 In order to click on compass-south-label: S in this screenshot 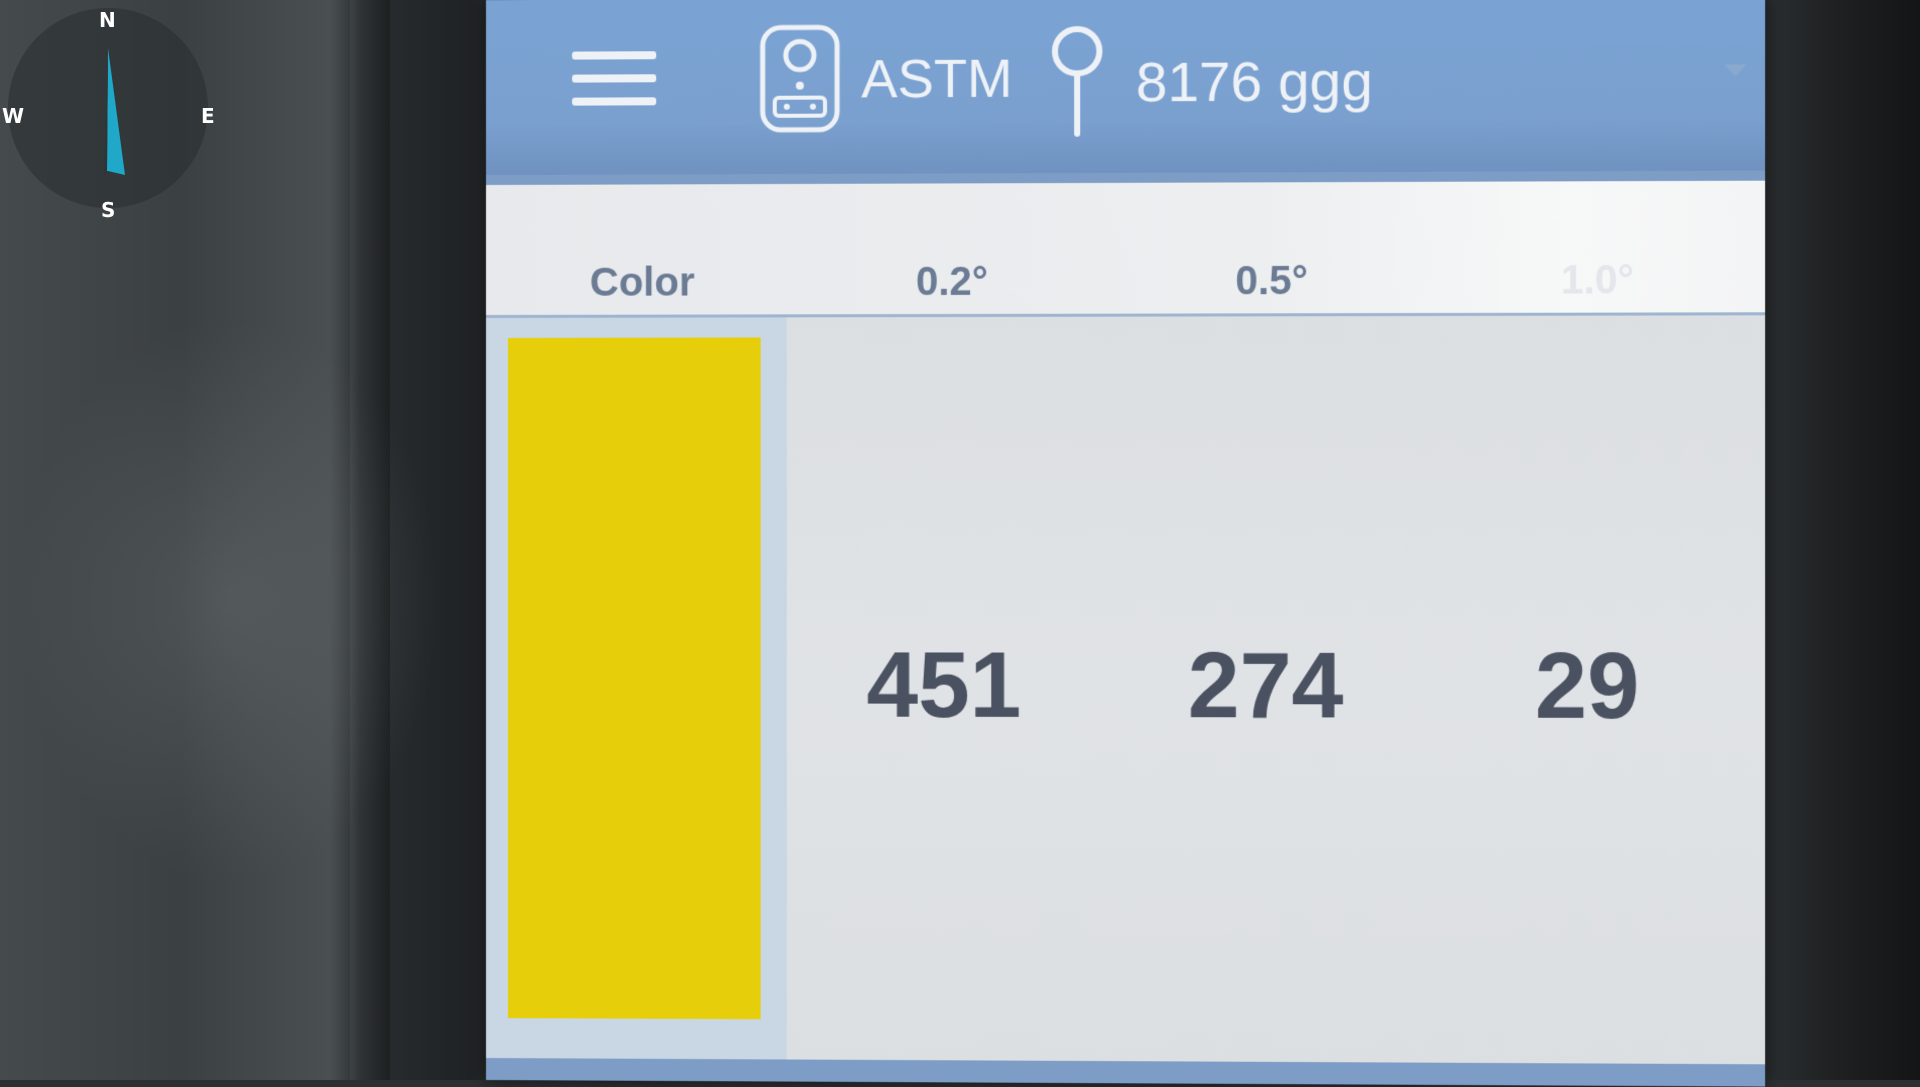, I will do `click(108, 210)`.